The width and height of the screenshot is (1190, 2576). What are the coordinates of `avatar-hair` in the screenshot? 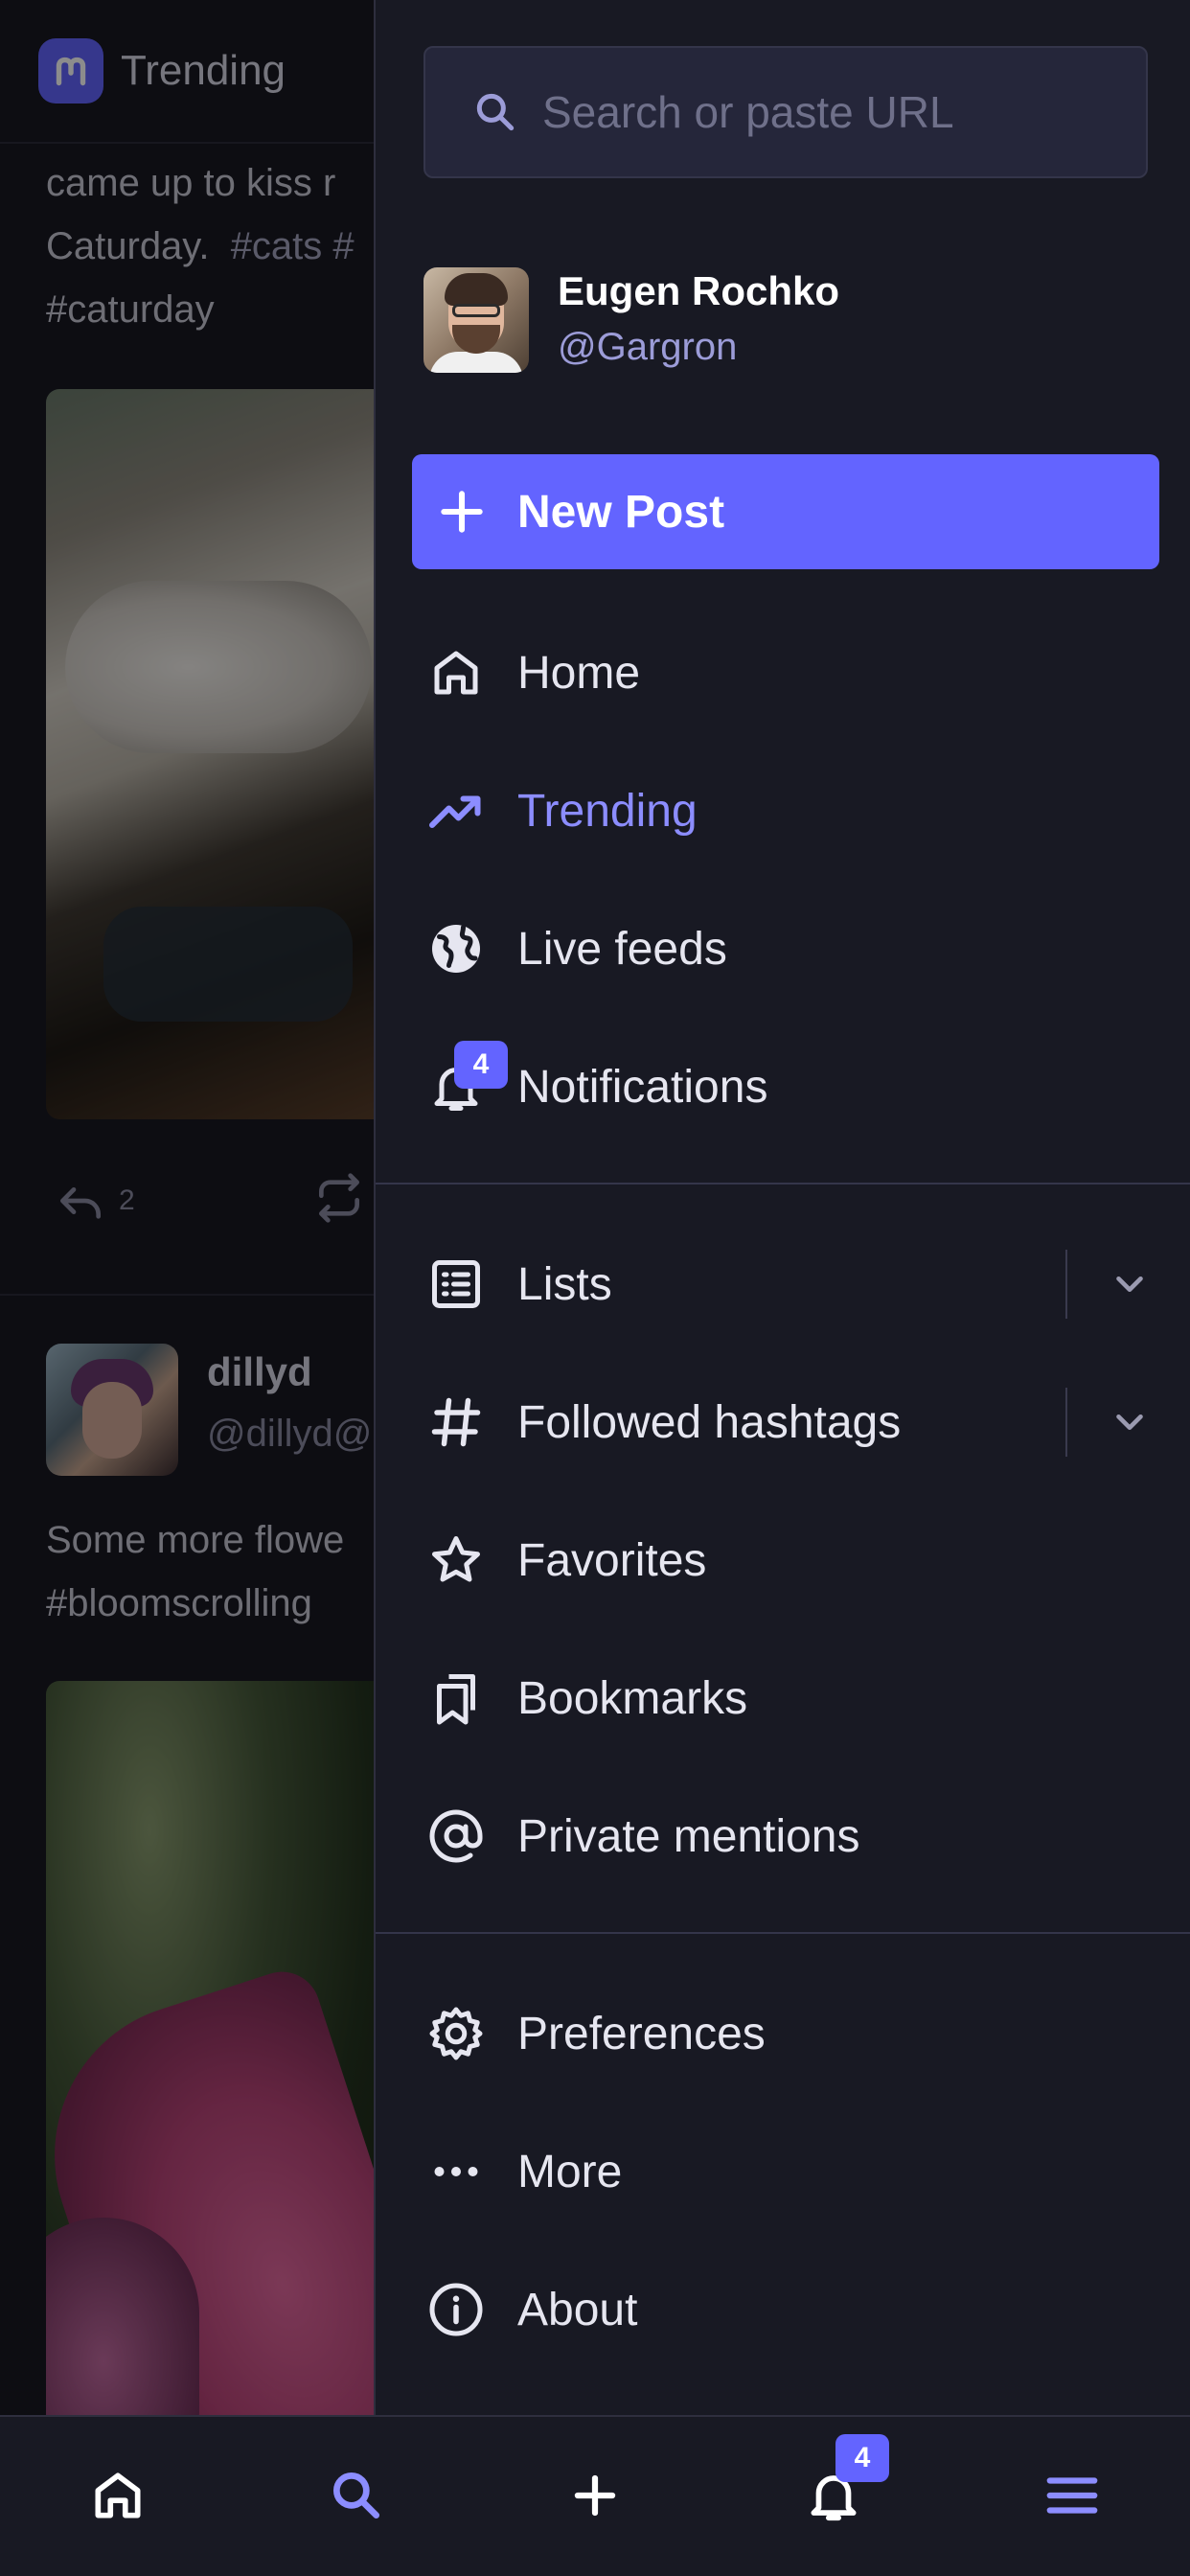 It's located at (476, 289).